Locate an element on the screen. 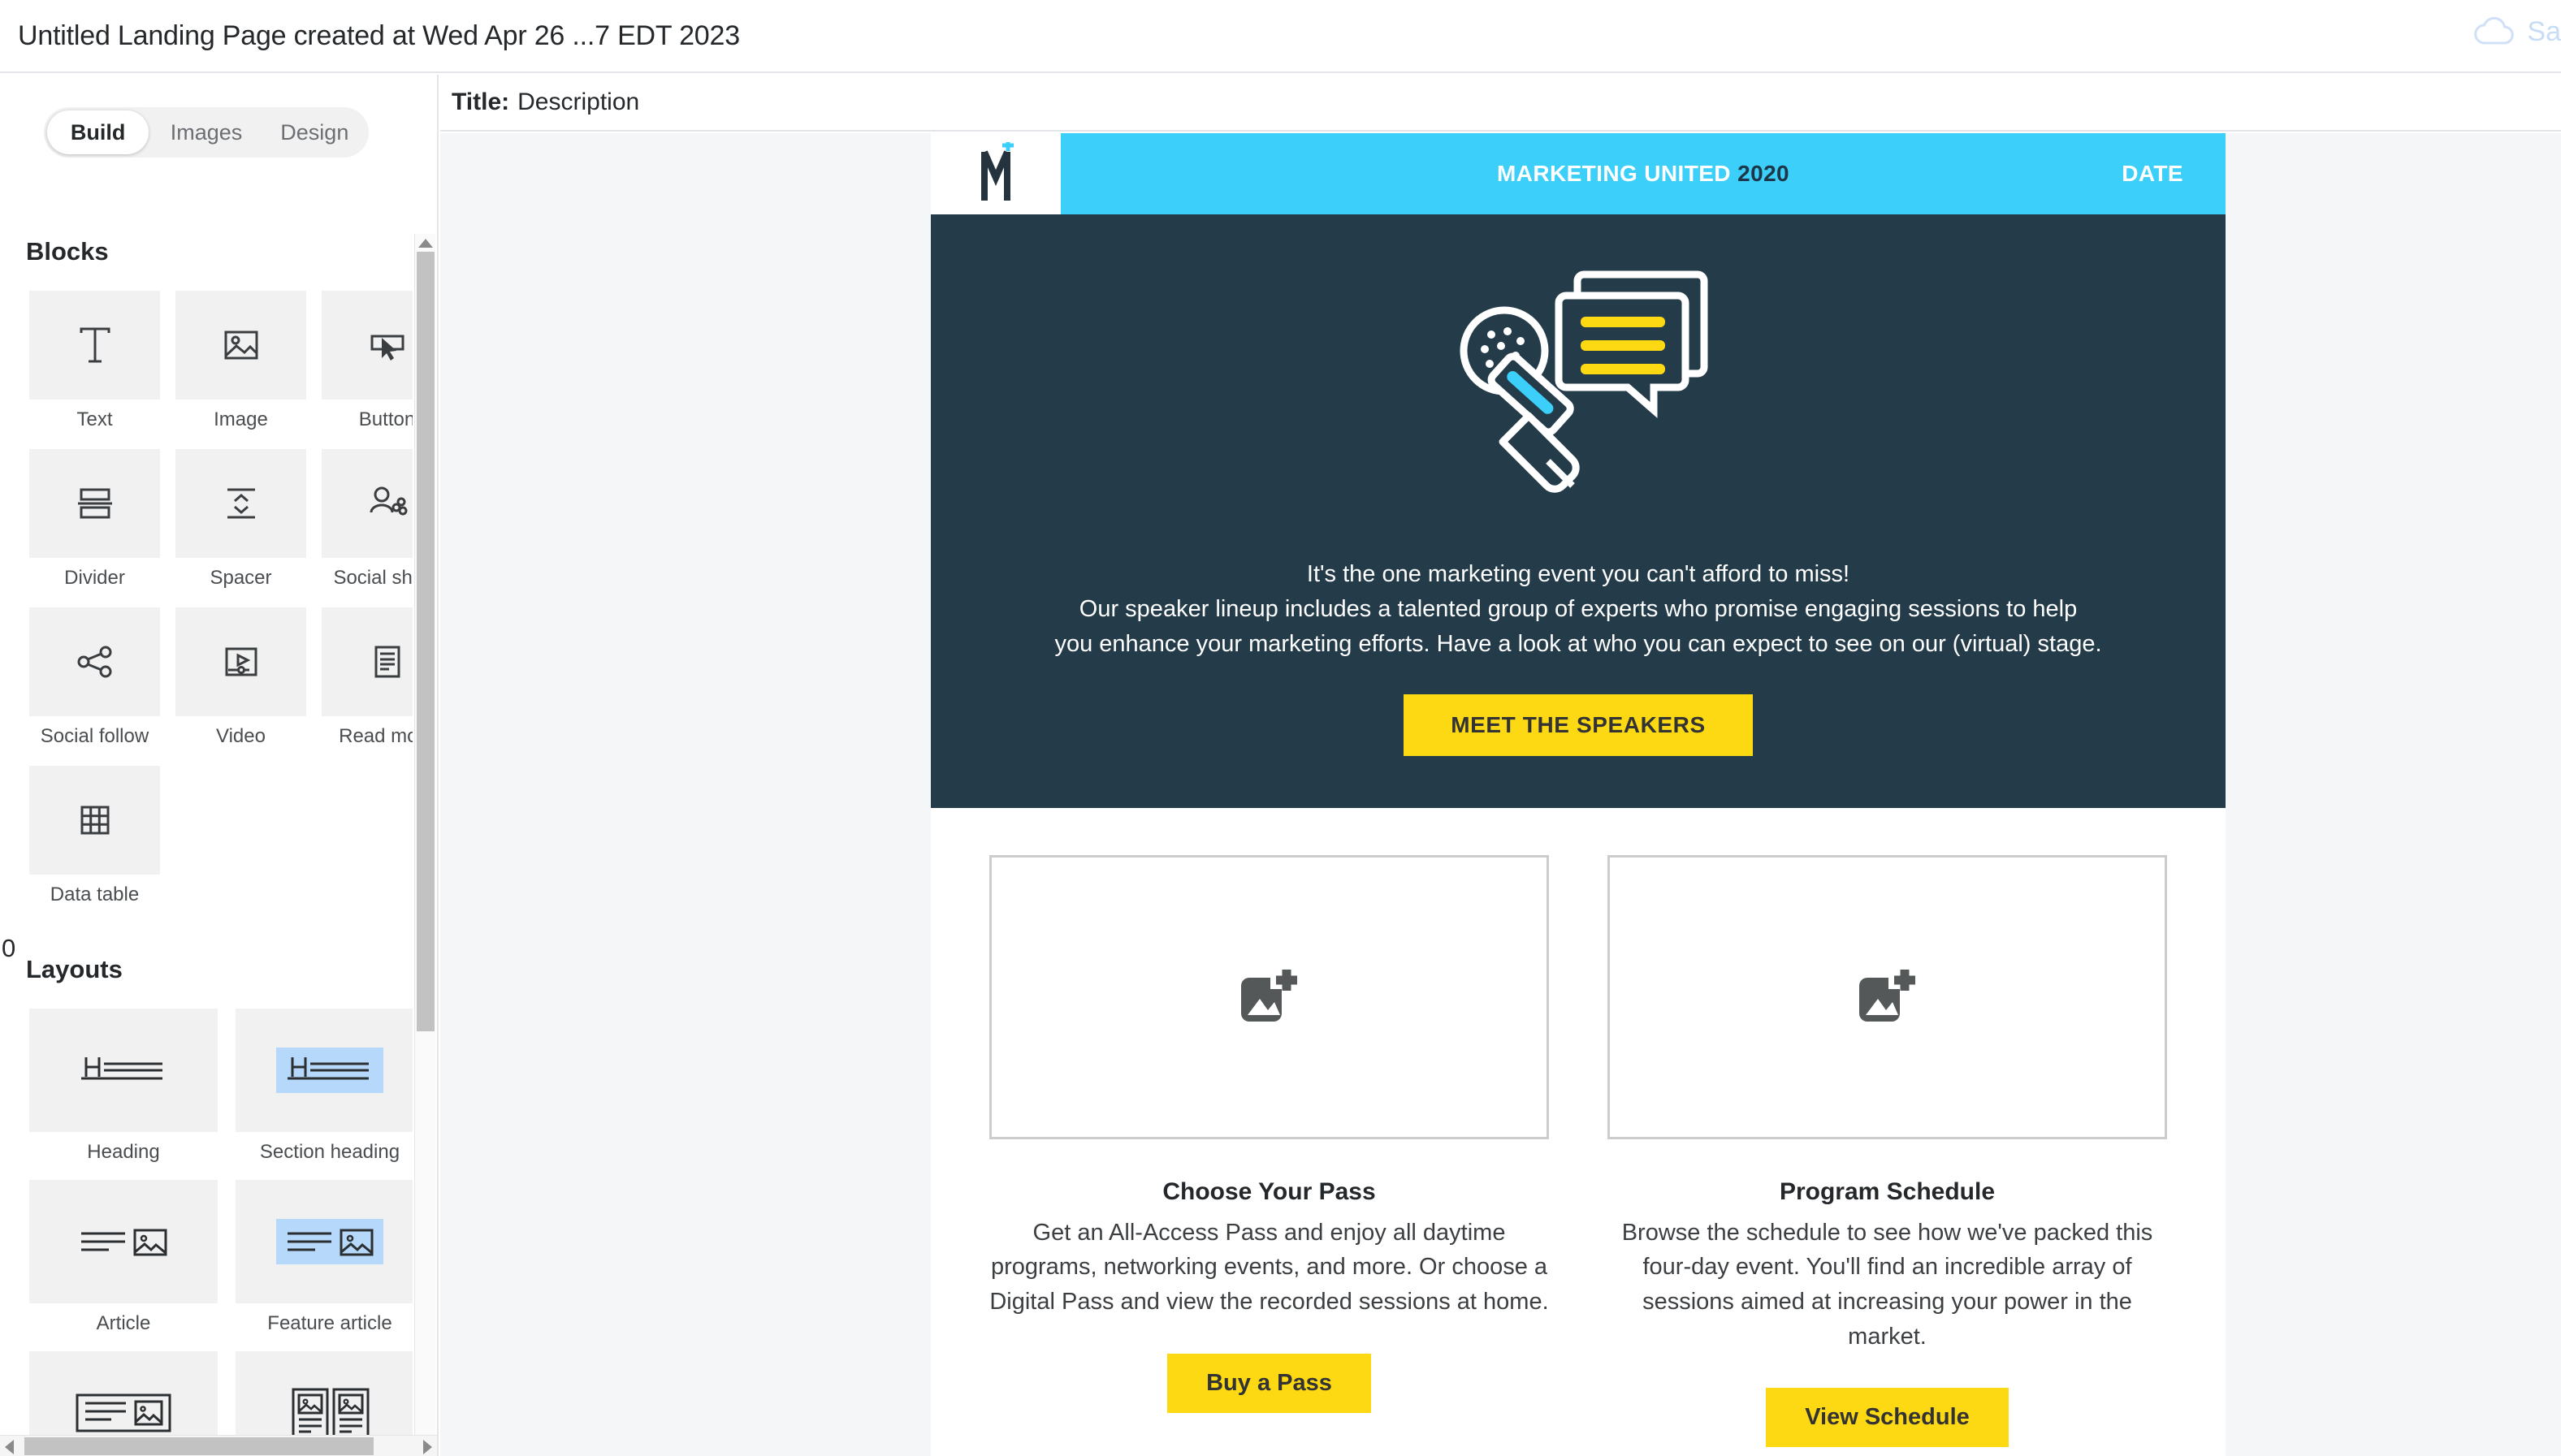 This screenshot has height=1456, width=2561. block-thumb-divider is located at coordinates (95, 503).